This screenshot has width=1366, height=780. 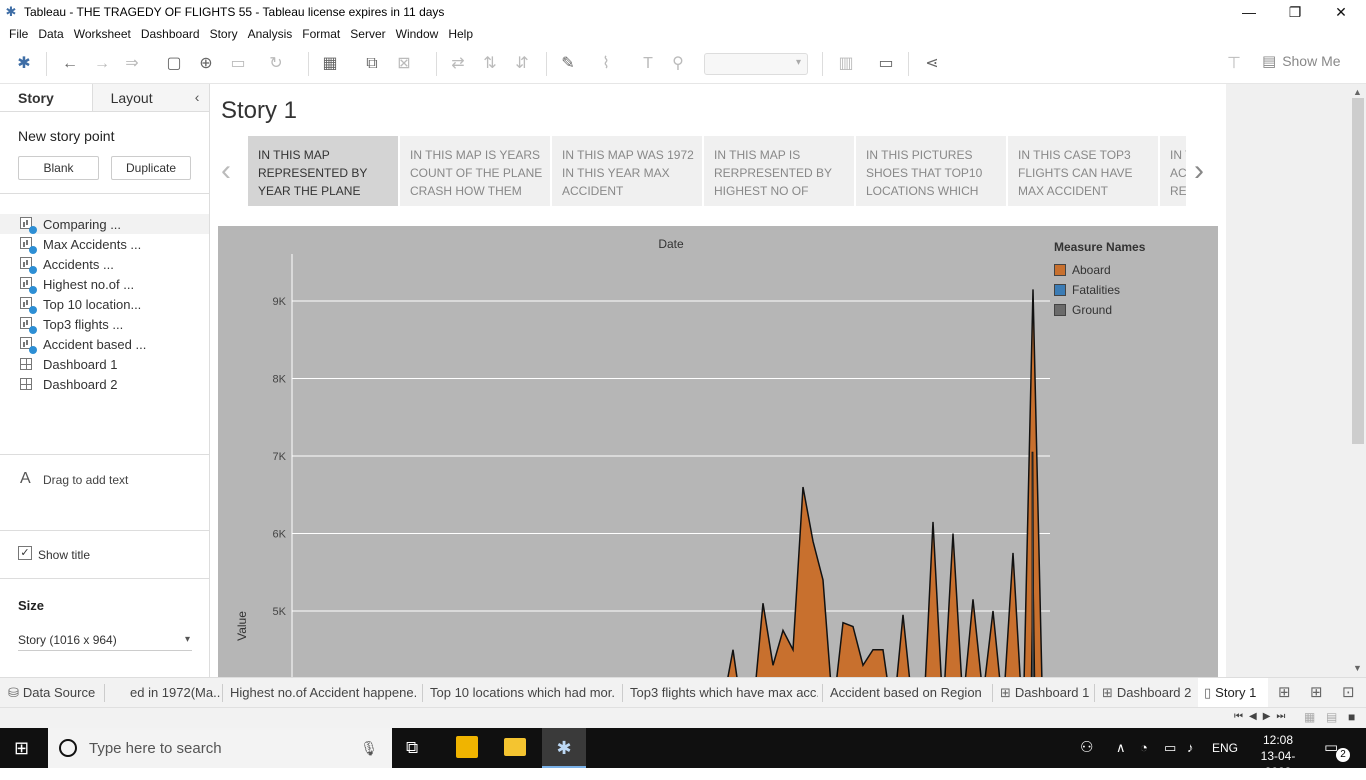 What do you see at coordinates (756, 64) in the screenshot?
I see `fit-dropdown` at bounding box center [756, 64].